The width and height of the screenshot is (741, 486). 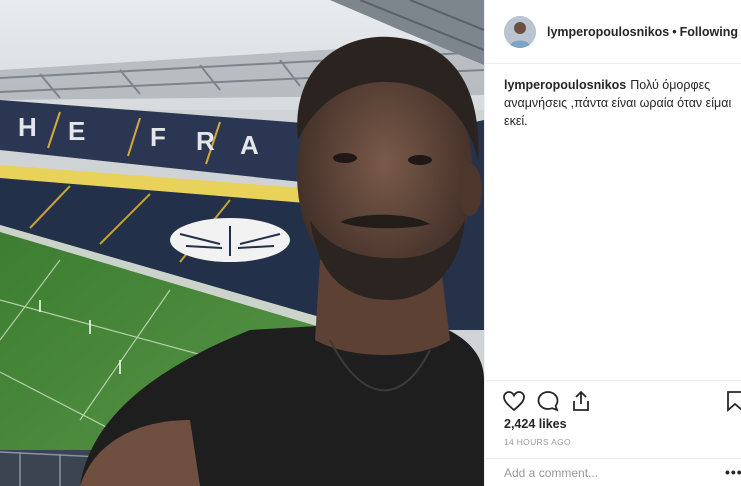 I want to click on share-icon, so click(x=581, y=400).